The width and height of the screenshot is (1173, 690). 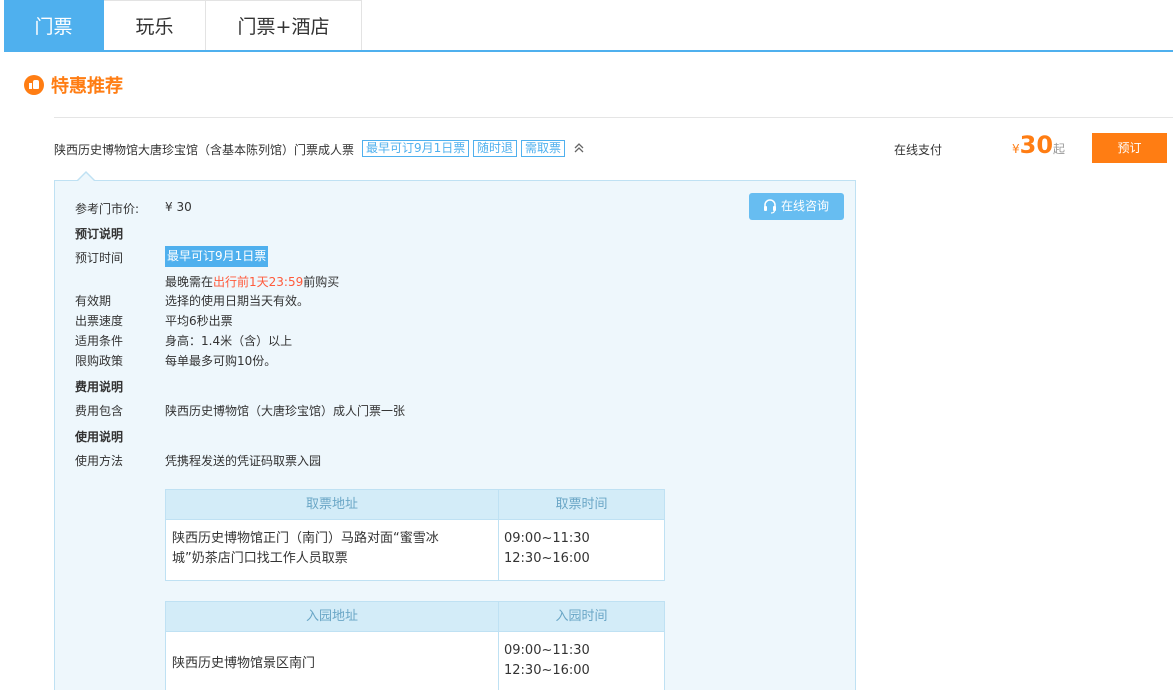 I want to click on price: ¥30起, so click(x=1038, y=145).